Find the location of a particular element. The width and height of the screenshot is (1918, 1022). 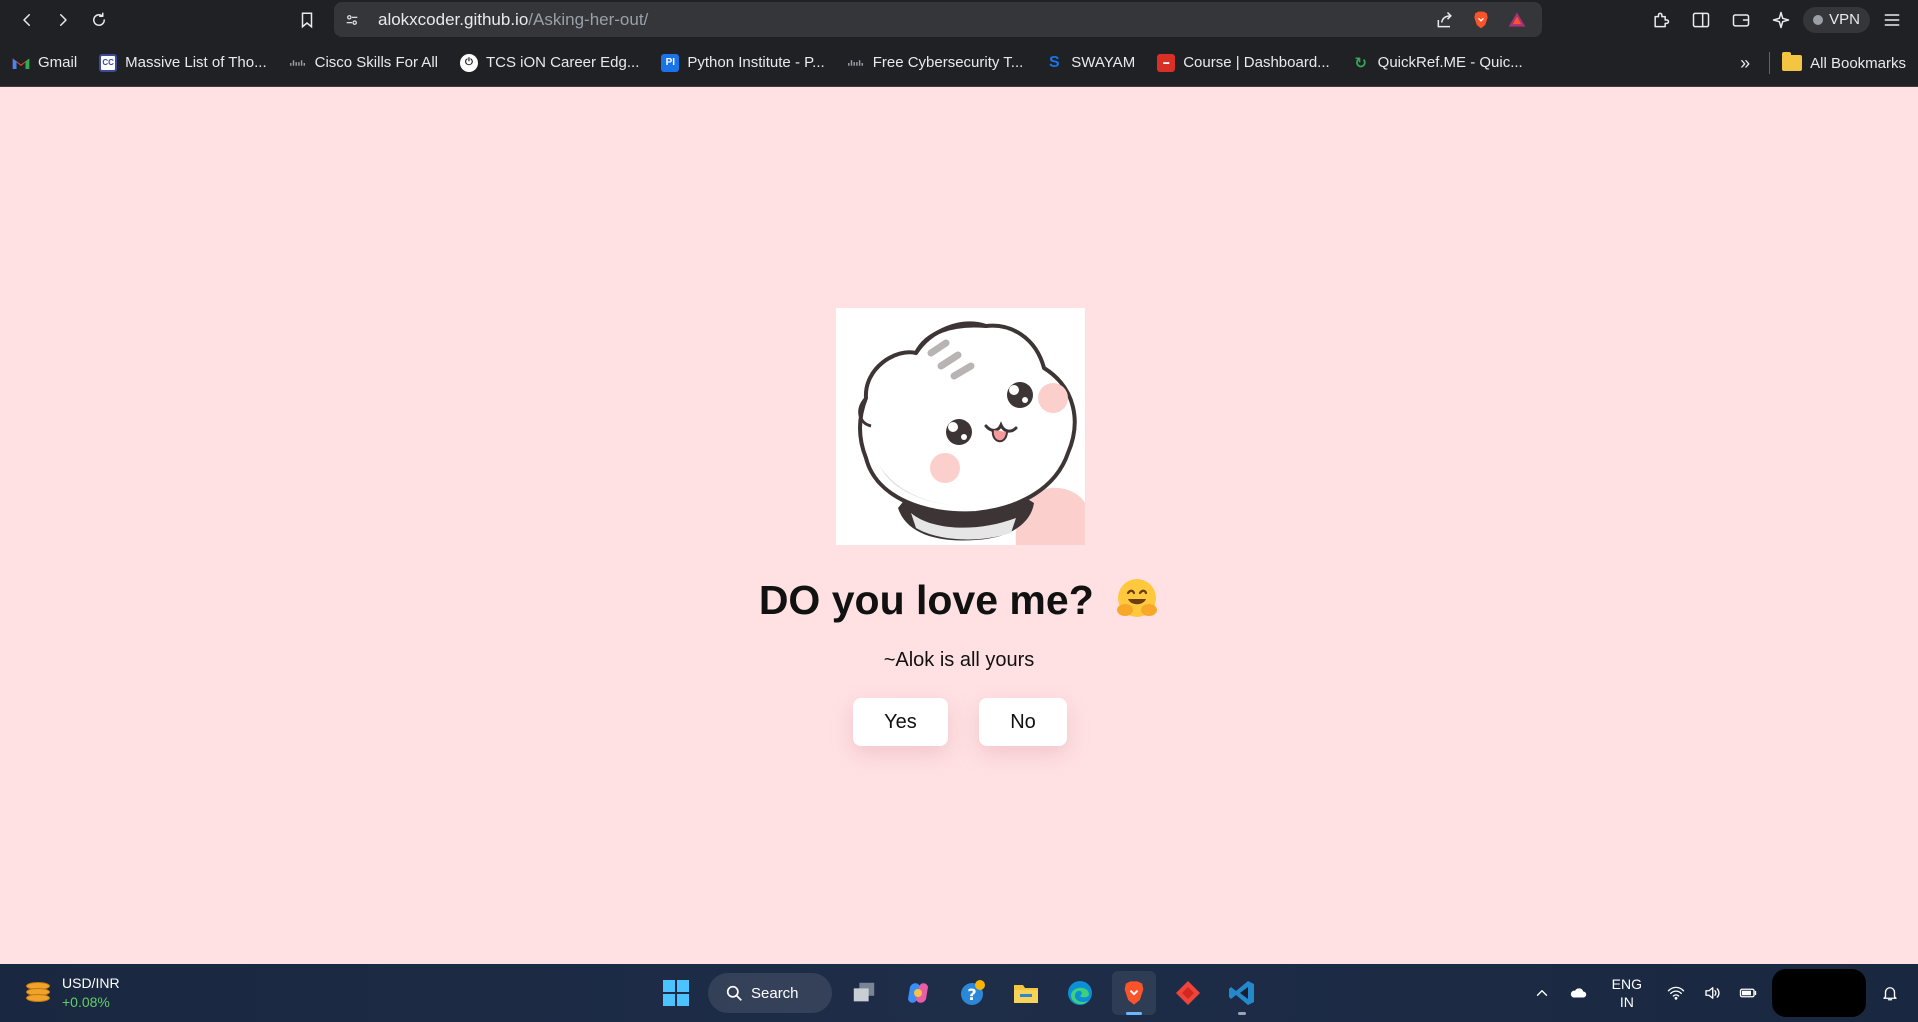

bookmark-page-button is located at coordinates (307, 19).